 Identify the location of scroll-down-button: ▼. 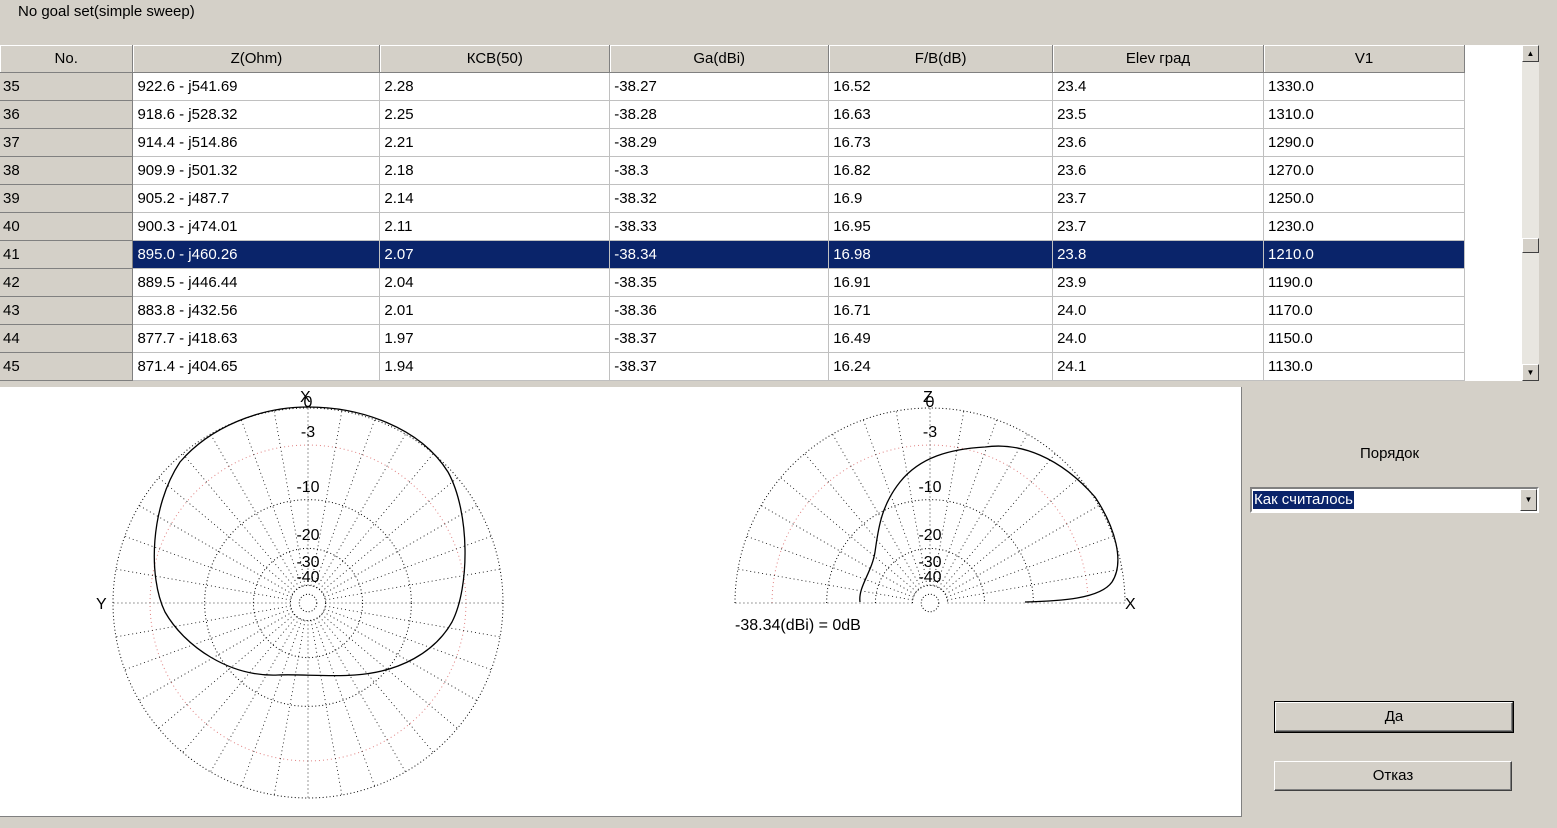
(1530, 372).